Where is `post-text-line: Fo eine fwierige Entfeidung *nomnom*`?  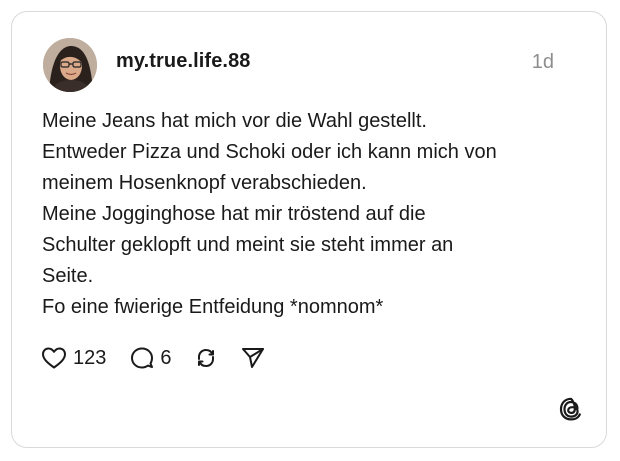 post-text-line: Fo eine fwierige Entfeidung *nomnom* is located at coordinates (213, 307).